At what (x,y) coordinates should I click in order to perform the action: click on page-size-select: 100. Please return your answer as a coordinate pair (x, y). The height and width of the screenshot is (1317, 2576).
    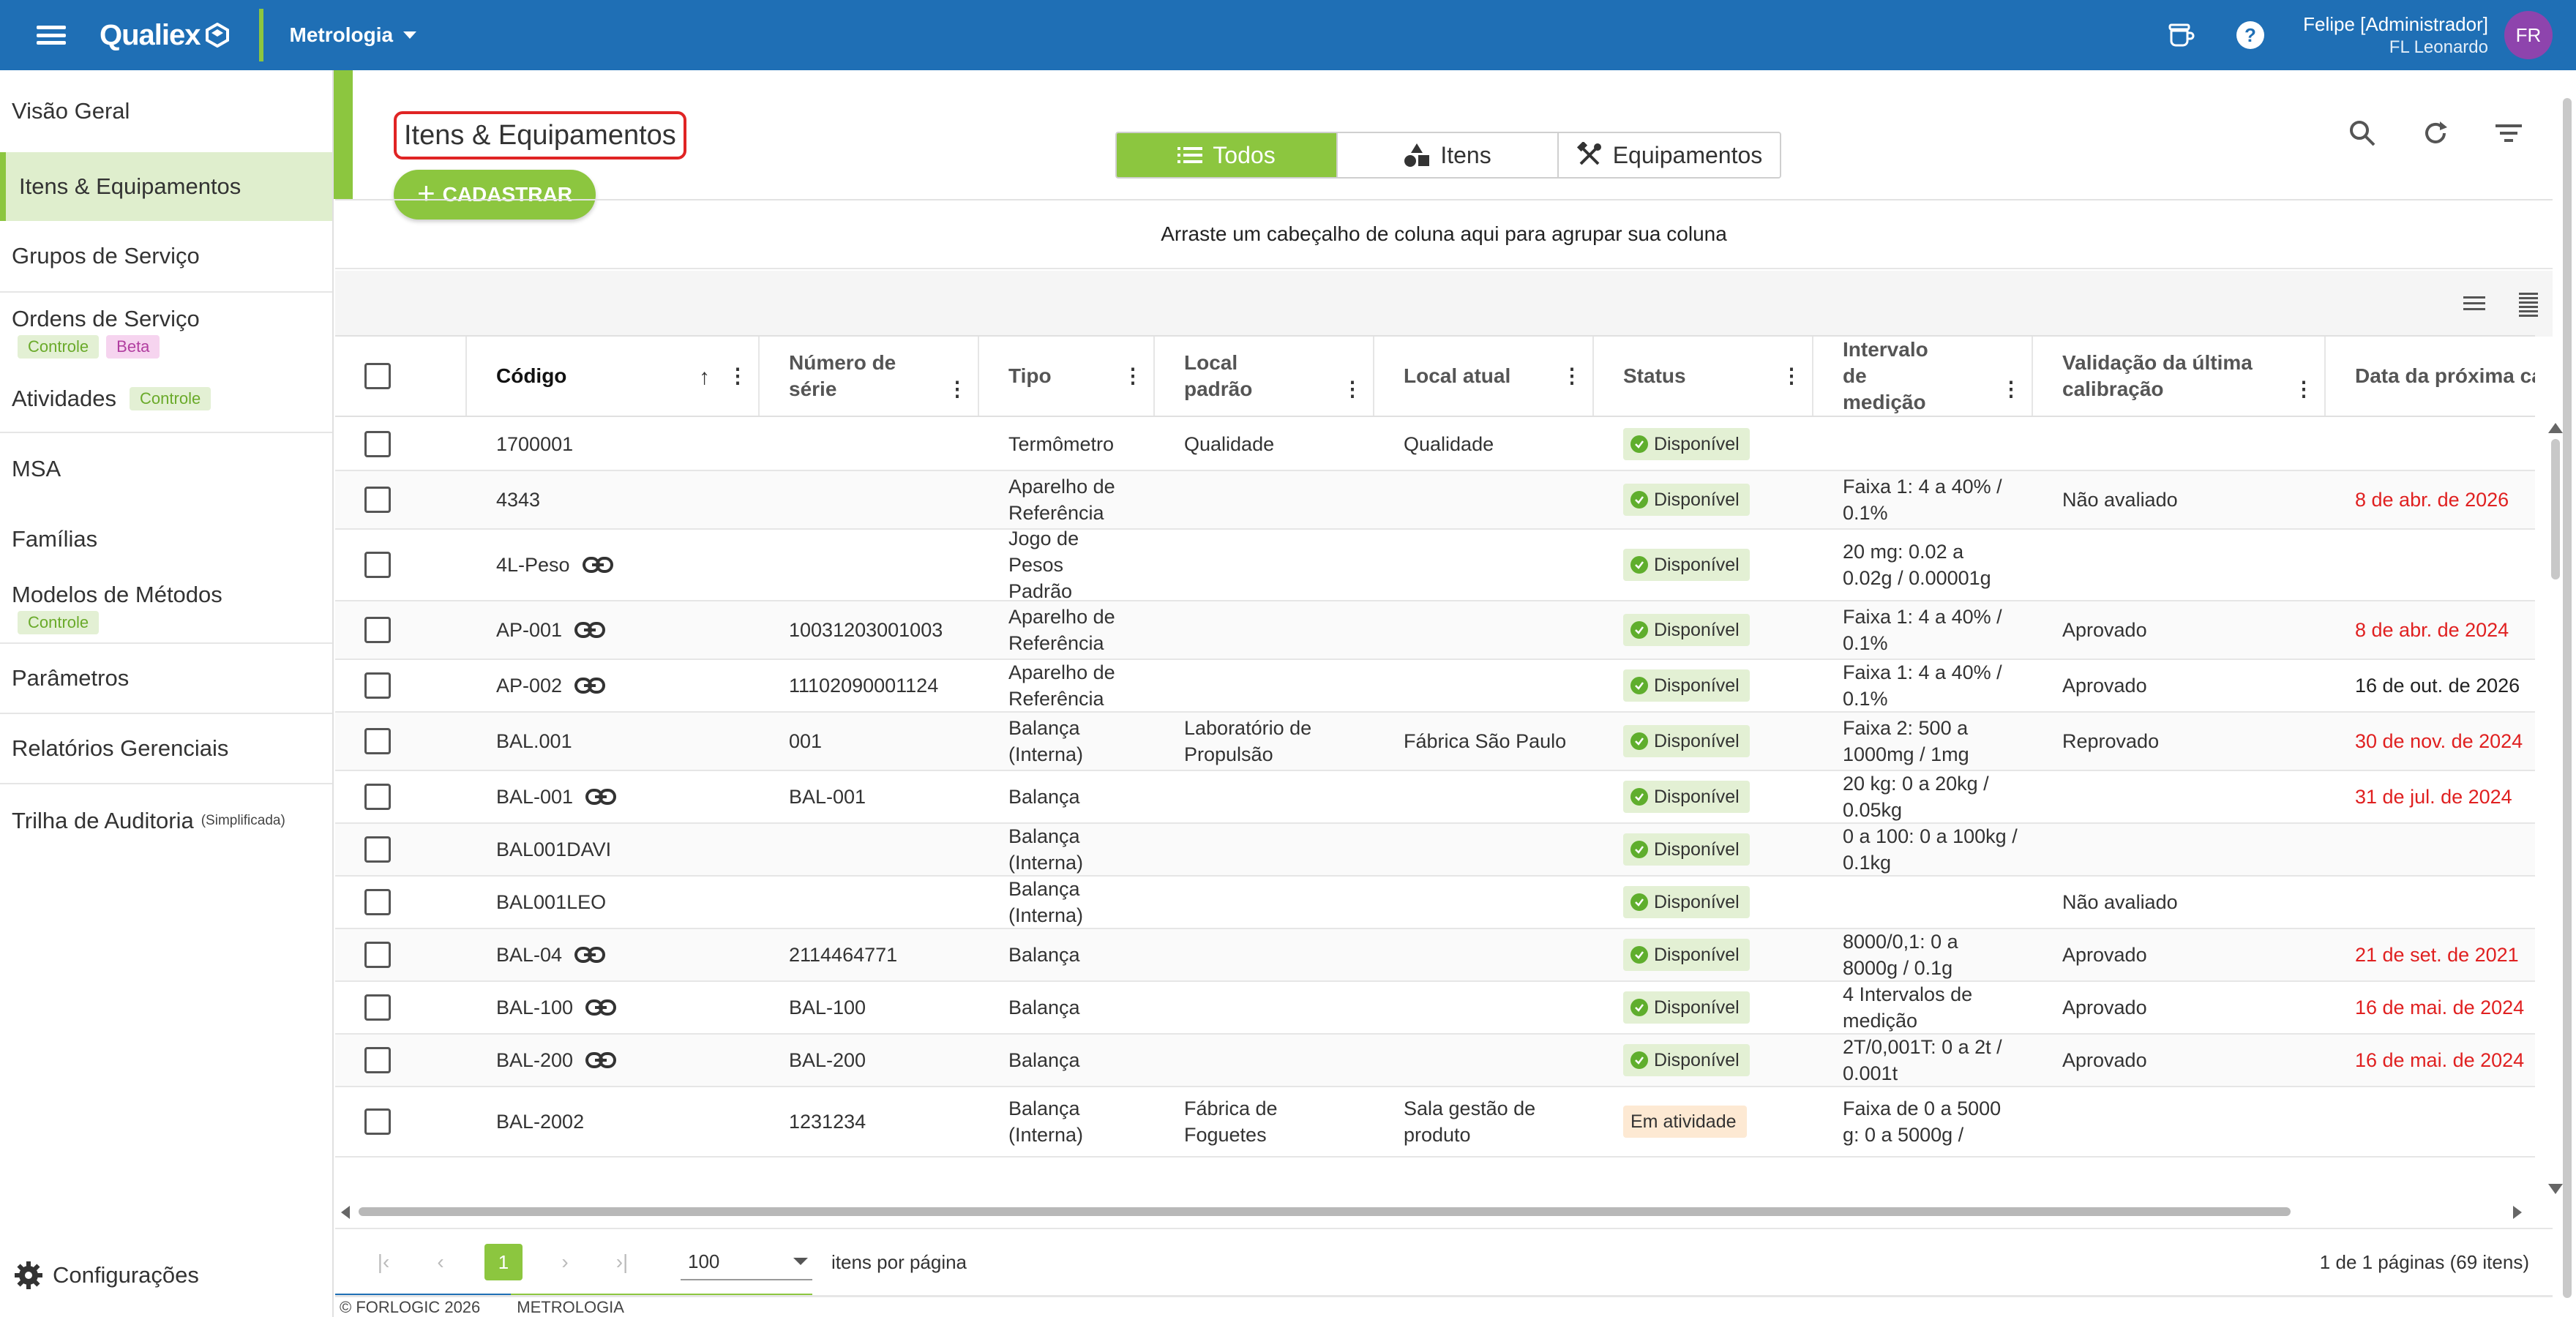
    Looking at the image, I should click on (746, 1262).